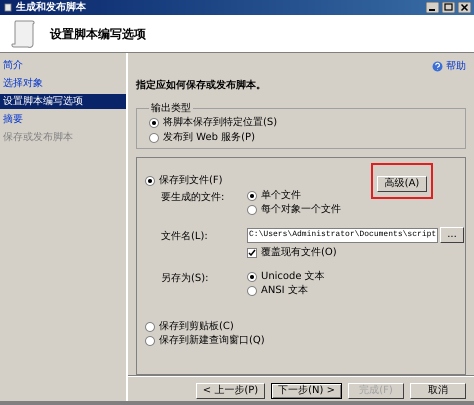 This screenshot has height=405, width=474. I want to click on field-label: 文件名(L):, so click(185, 237).